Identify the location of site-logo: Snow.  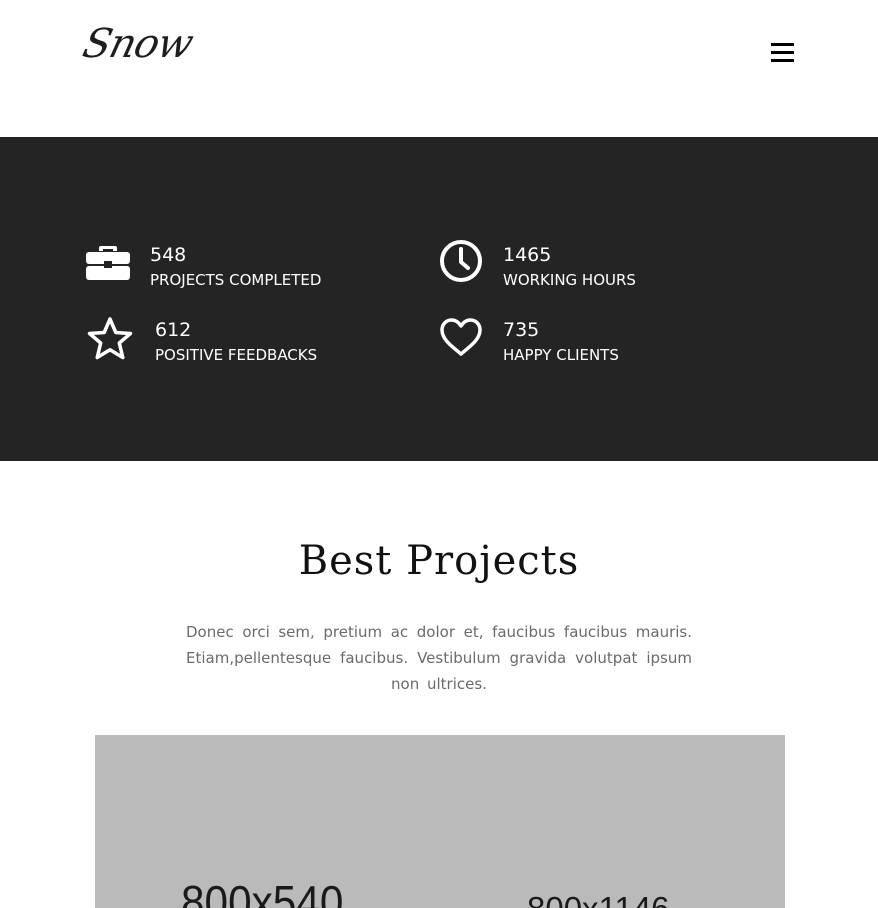
(137, 44).